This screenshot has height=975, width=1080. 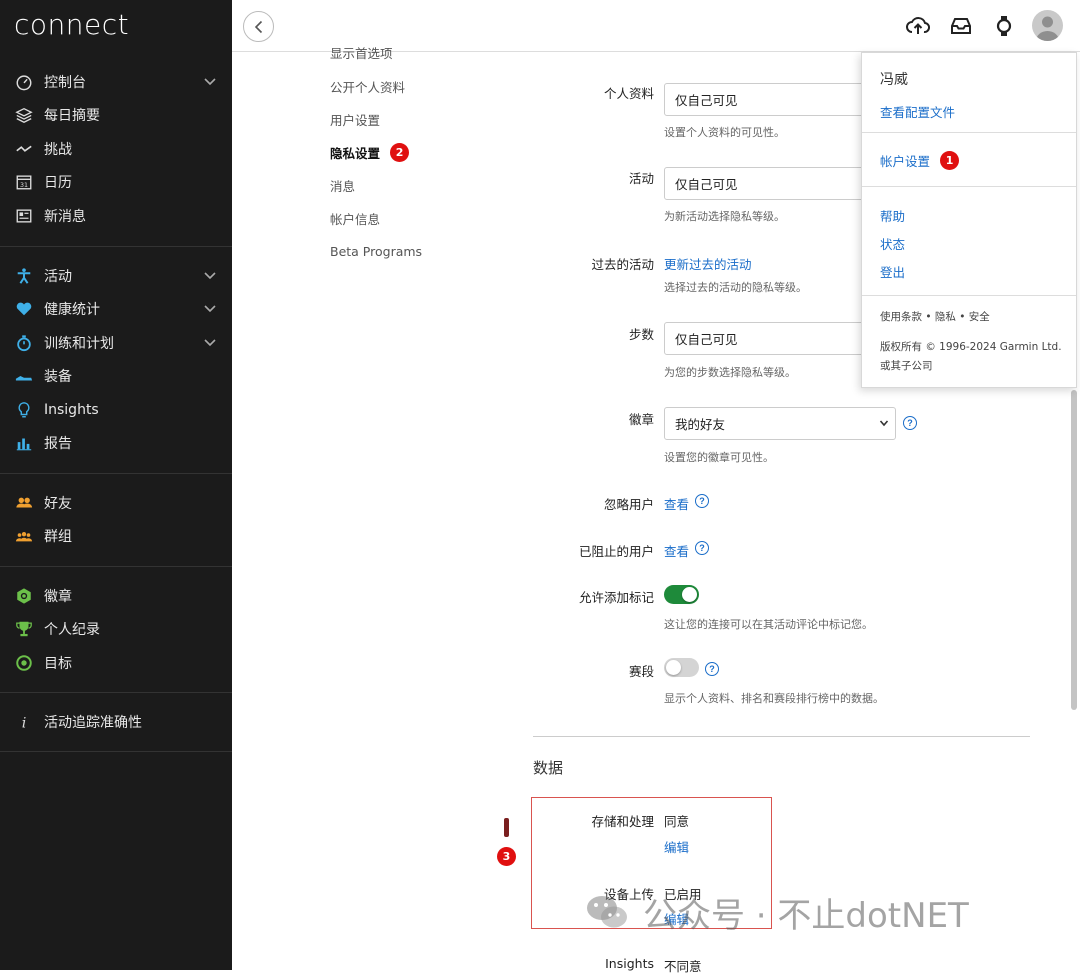 I want to click on annotation-marker, so click(x=506, y=827).